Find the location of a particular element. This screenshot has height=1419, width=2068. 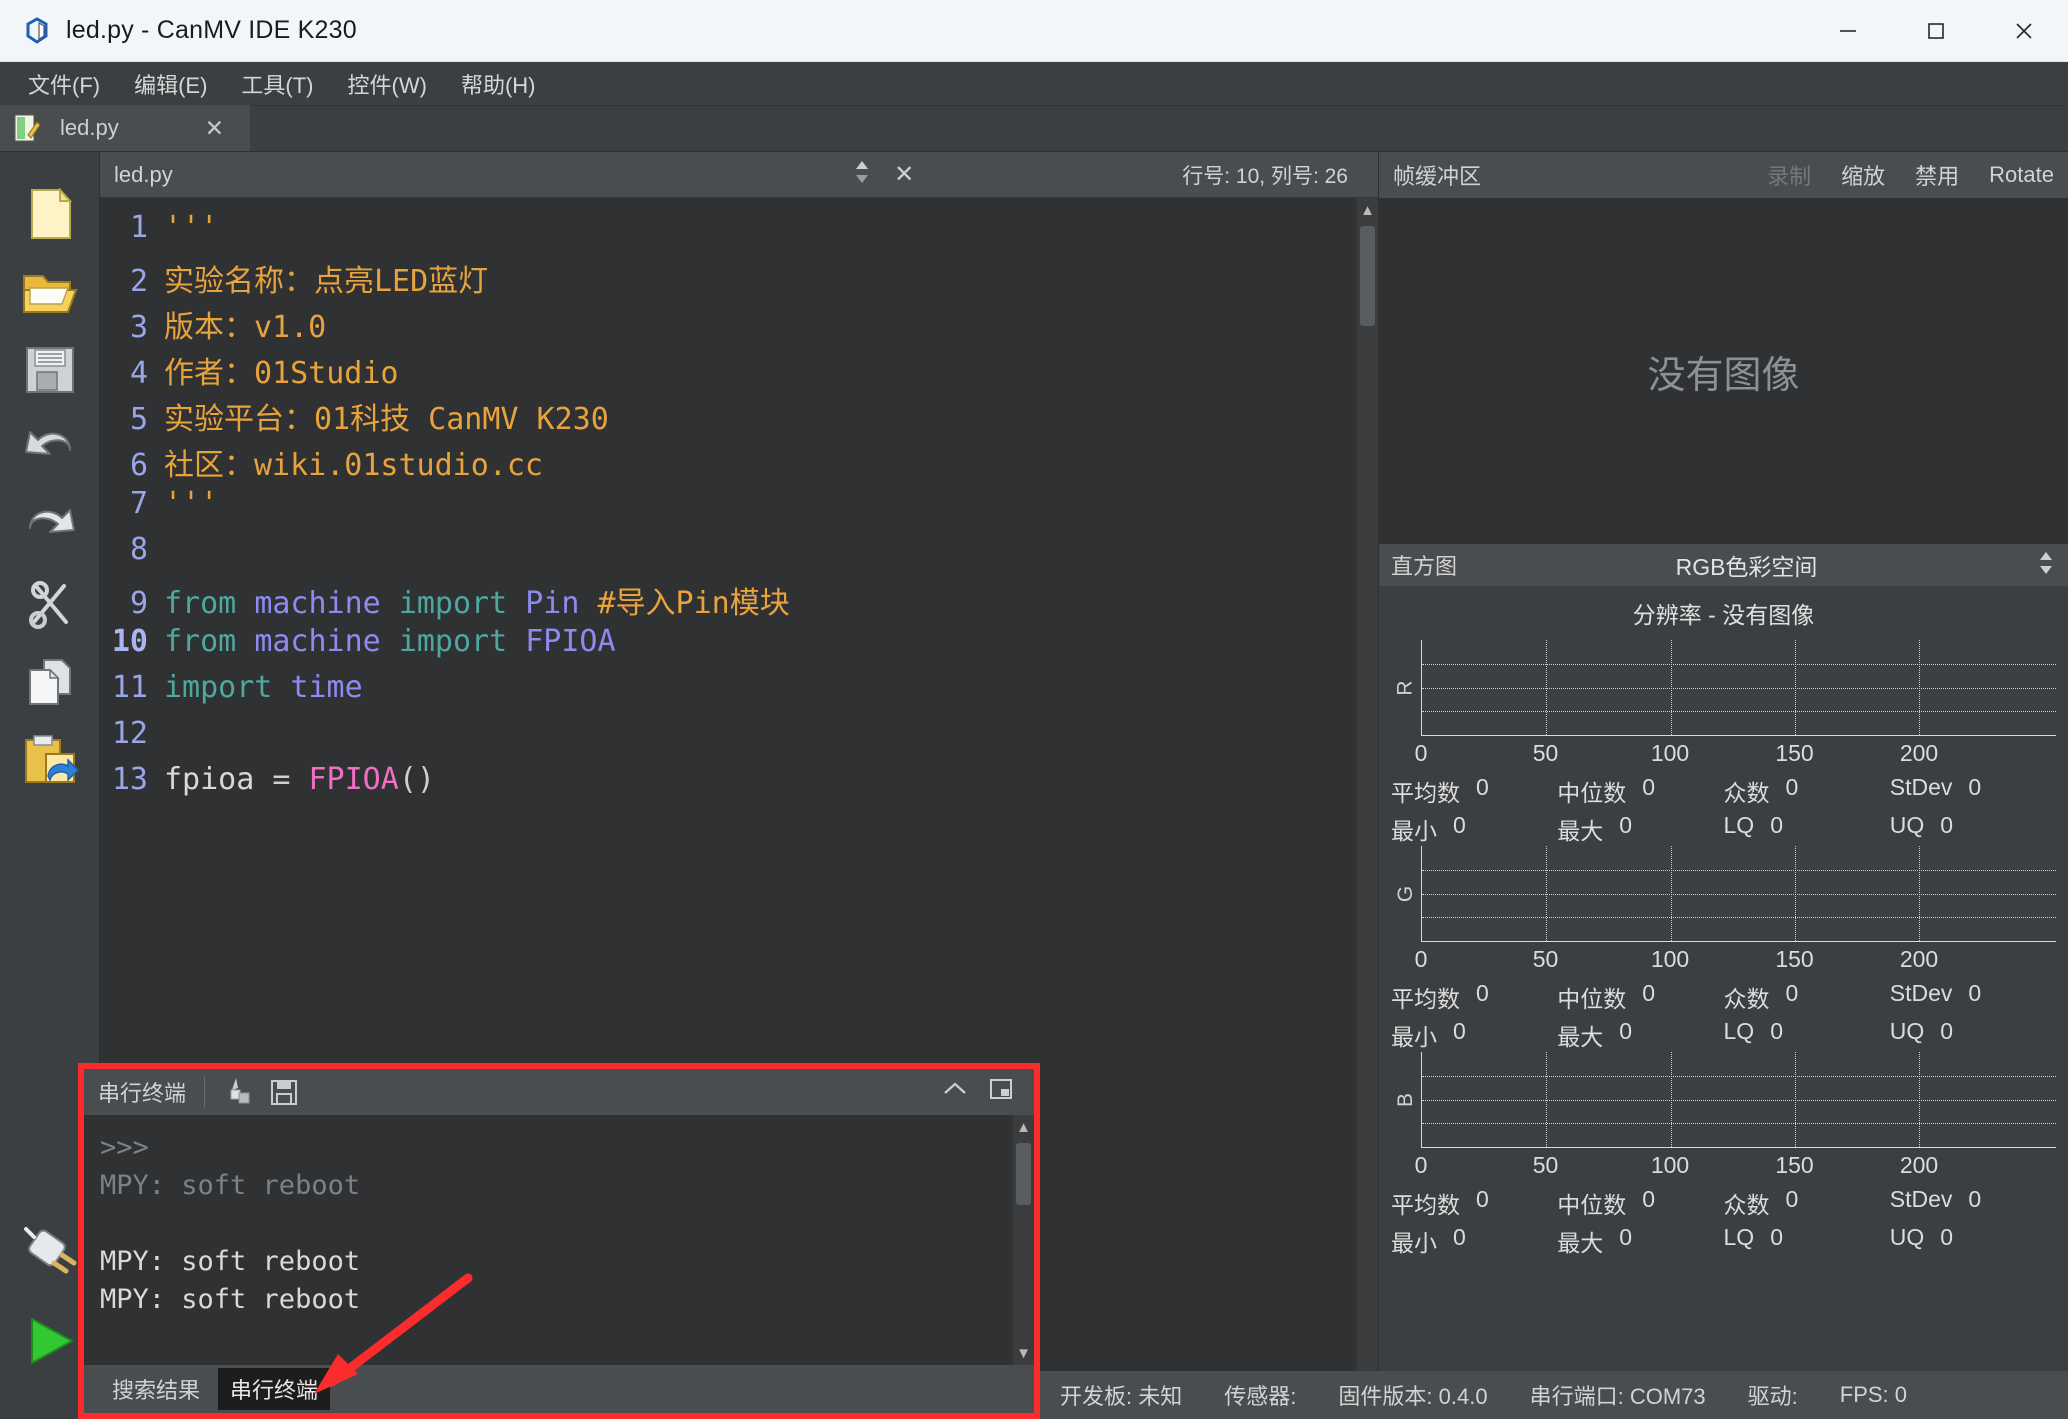

cut-scissors-icon is located at coordinates (50, 604).